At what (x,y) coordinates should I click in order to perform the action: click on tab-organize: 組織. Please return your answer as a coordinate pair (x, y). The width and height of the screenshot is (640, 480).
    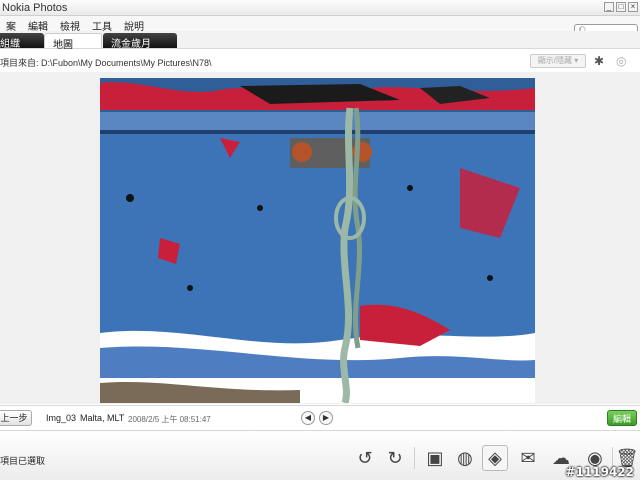
    Looking at the image, I should click on (22, 41).